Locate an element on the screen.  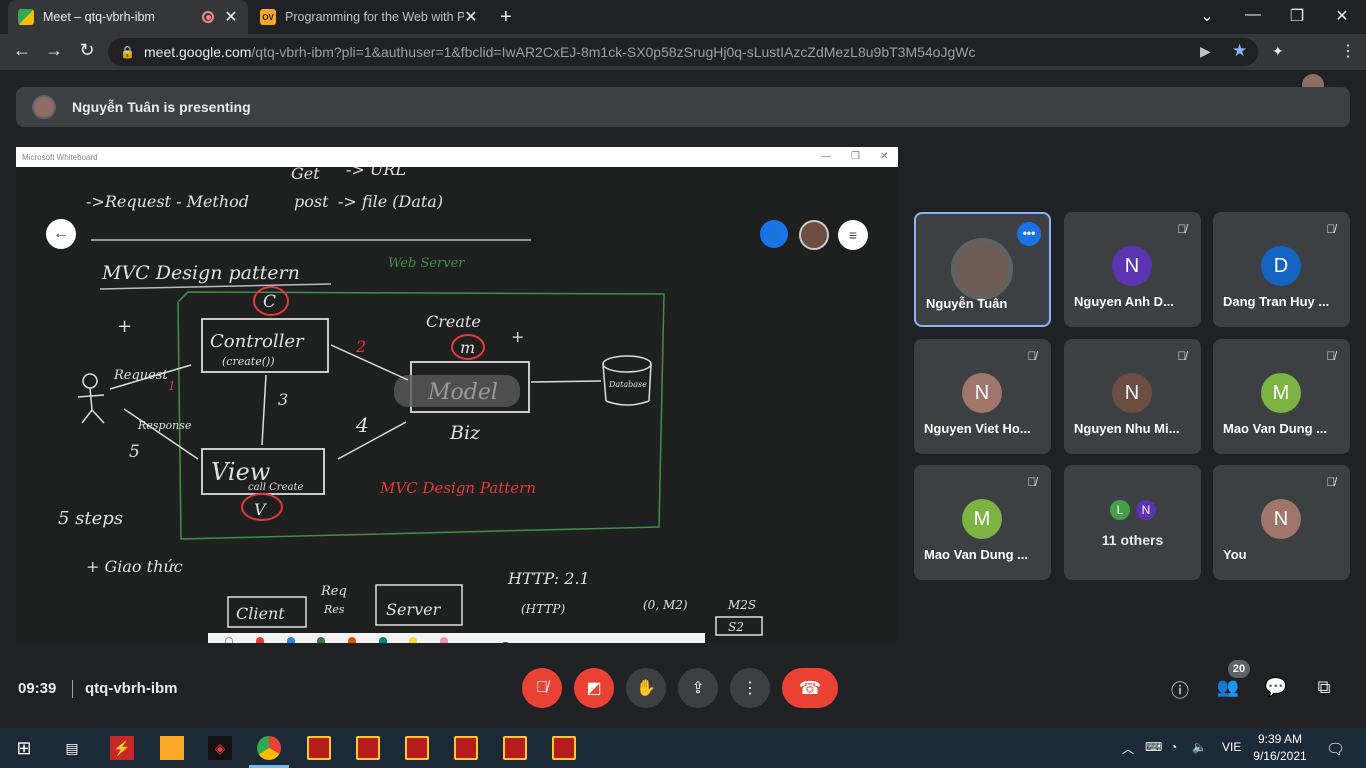
undo-icon: ↶ is located at coordinates (659, 638).